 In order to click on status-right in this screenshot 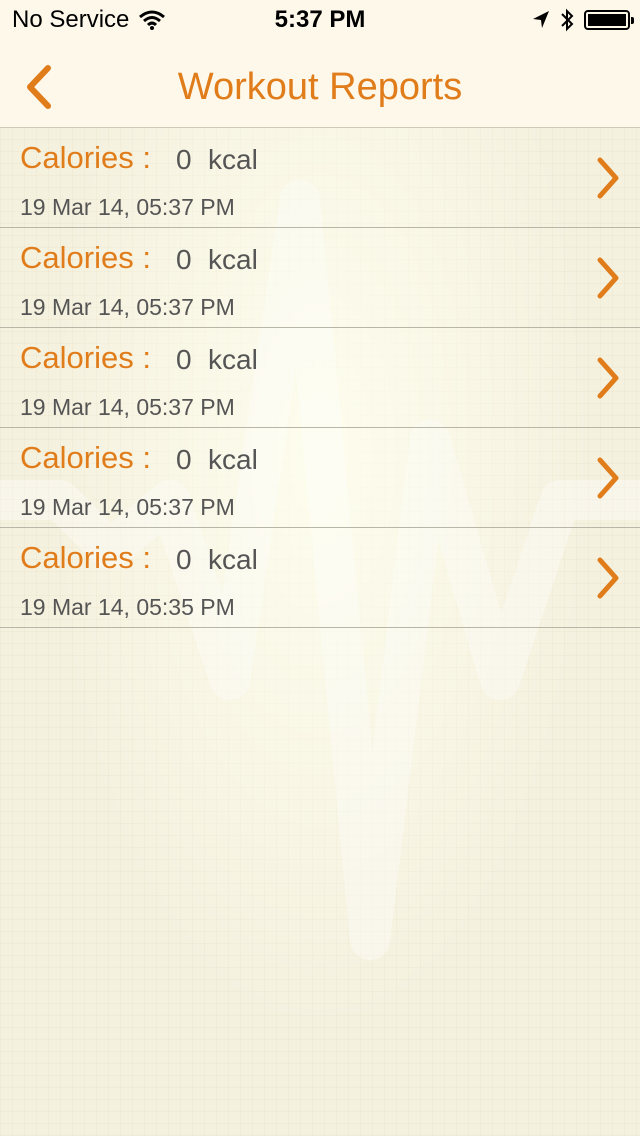, I will do `click(583, 20)`.